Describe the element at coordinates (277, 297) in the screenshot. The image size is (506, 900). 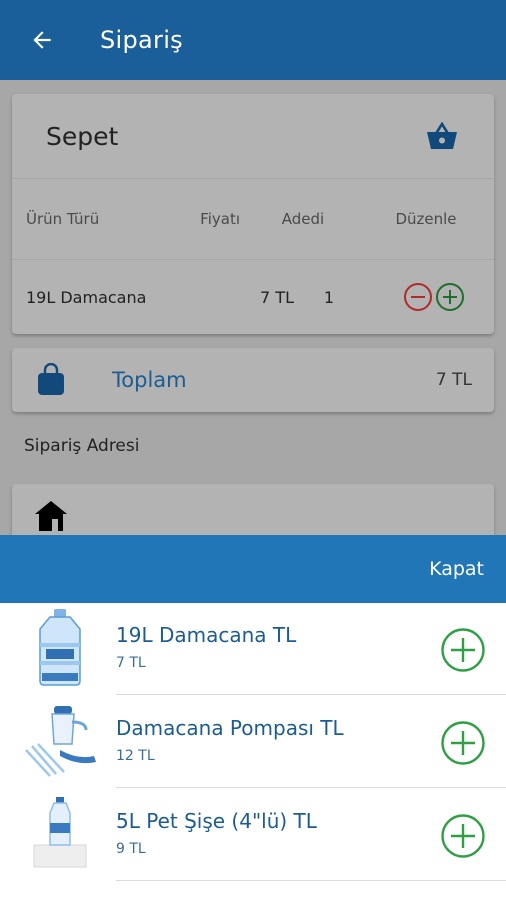
I see `cart-row-price: 7 TL` at that location.